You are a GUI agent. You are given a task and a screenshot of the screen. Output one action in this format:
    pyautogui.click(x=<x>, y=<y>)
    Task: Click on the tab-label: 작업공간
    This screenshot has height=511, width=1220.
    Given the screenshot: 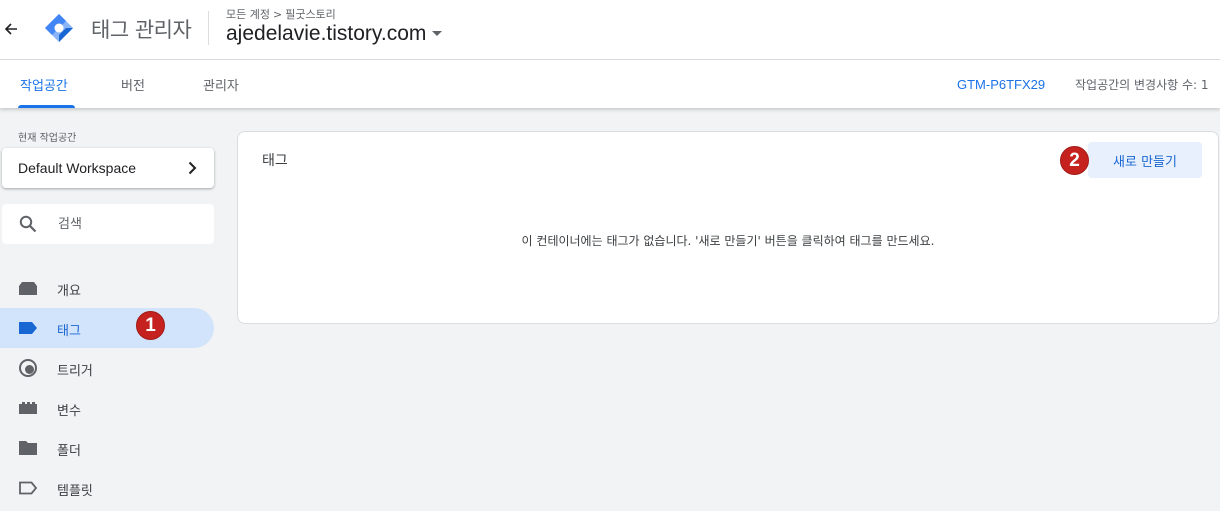 What is the action you would take?
    pyautogui.click(x=44, y=86)
    